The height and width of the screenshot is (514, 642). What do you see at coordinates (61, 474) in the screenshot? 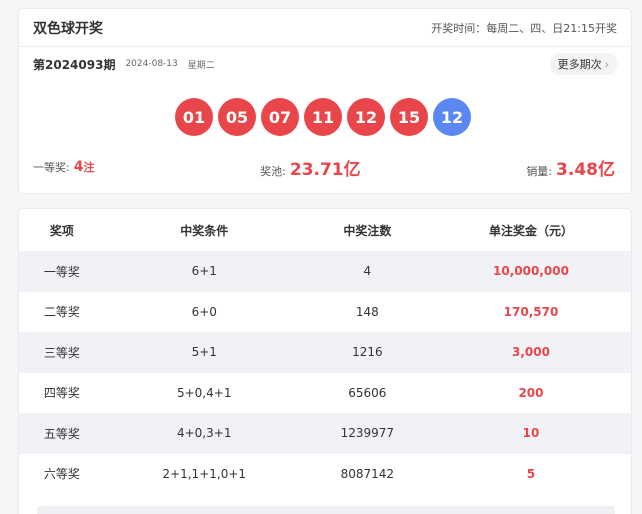
I see `prize-level: 六等奖` at bounding box center [61, 474].